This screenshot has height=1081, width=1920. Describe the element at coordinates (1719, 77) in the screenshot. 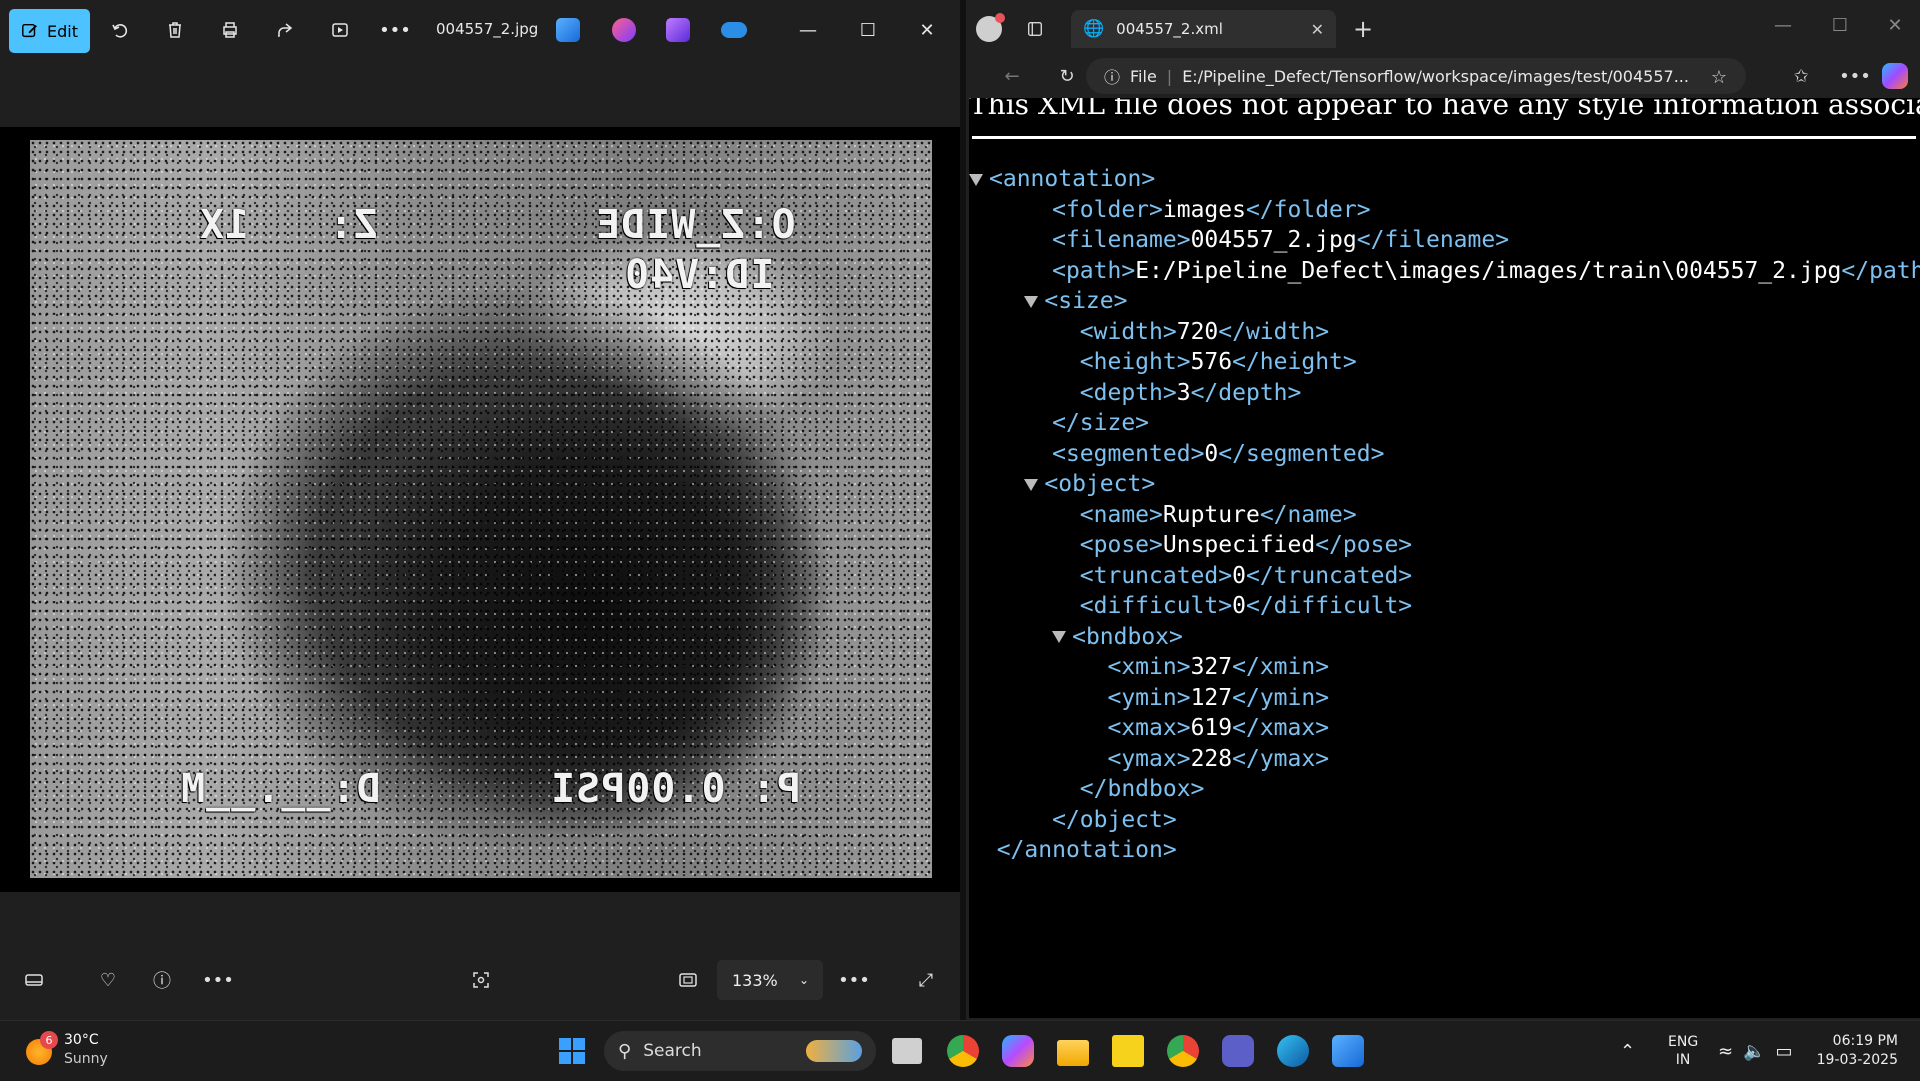

I see `favorite-star-icon: ☆` at that location.